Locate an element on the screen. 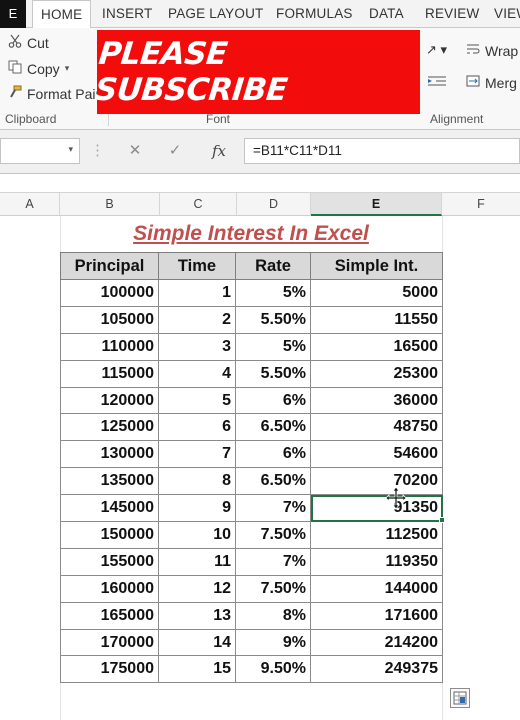 This screenshot has width=520, height=720. cell-principal: 125000 is located at coordinates (109, 427).